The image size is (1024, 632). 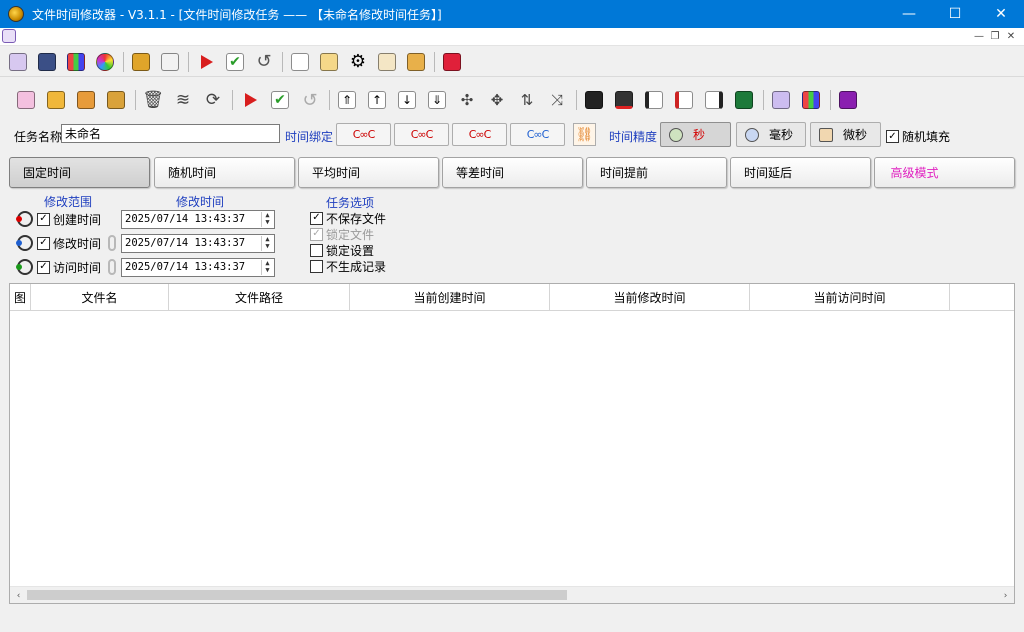 I want to click on document-button, so click(x=387, y=62).